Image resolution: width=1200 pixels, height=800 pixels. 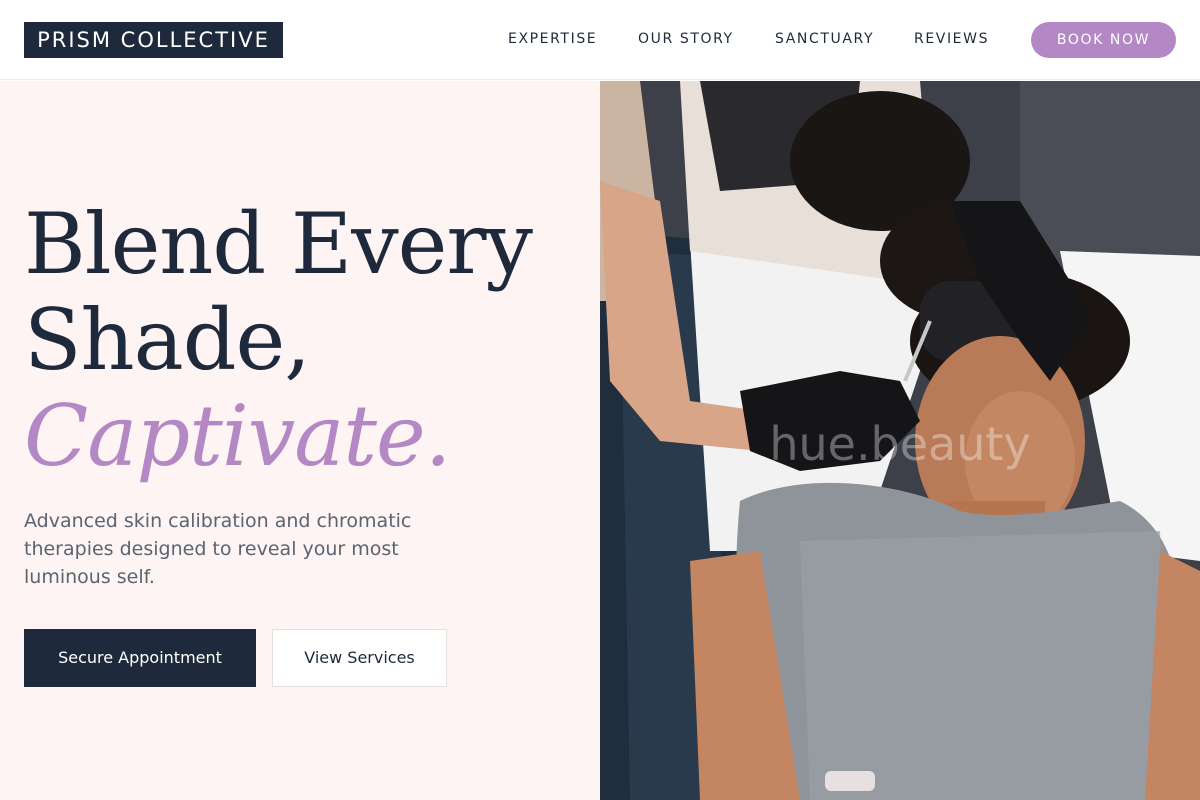 What do you see at coordinates (140, 658) in the screenshot?
I see `secure-appointment-button: Secure Appointment` at bounding box center [140, 658].